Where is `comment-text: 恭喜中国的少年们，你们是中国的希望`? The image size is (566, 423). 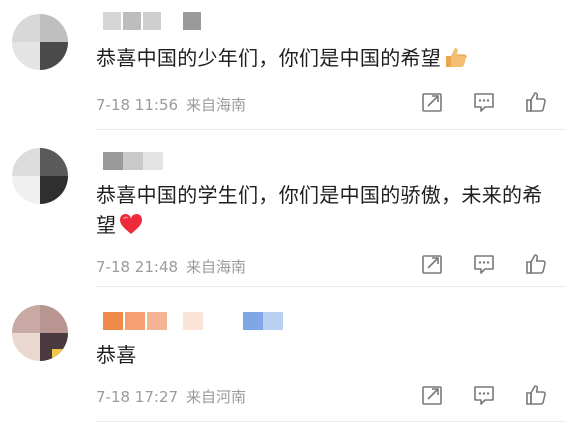 comment-text: 恭喜中国的少年们，你们是中国的希望 is located at coordinates (326, 59).